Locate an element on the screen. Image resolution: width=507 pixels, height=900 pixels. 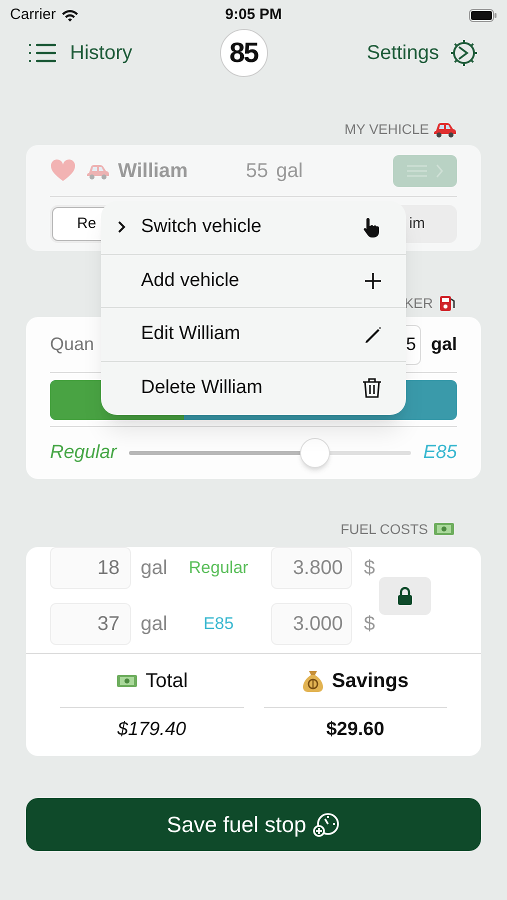
menu-item-label: Add vehicle is located at coordinates (190, 280).